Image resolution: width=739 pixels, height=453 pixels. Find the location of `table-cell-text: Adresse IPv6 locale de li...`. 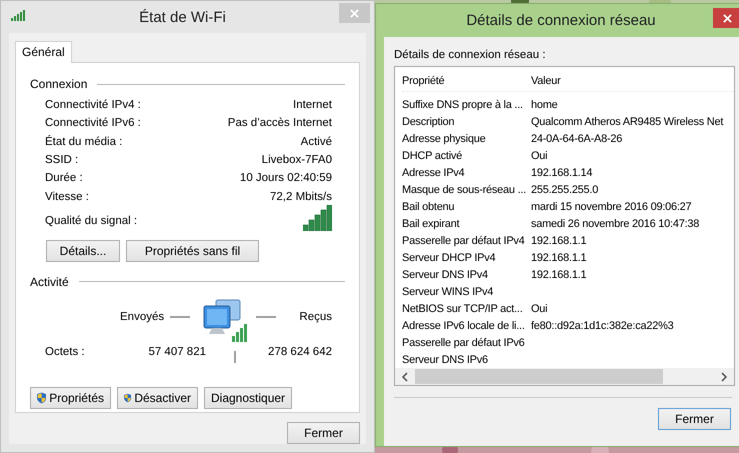

table-cell-text: Adresse IPv6 locale de li... is located at coordinates (464, 326).